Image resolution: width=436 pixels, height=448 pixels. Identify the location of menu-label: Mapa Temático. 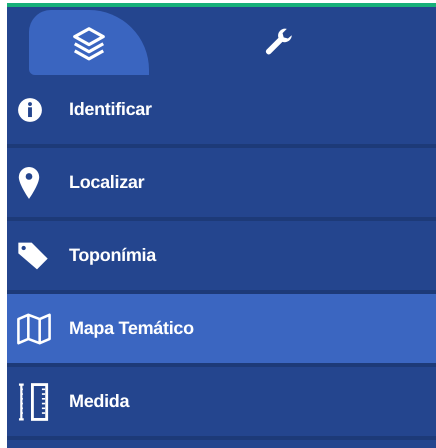
(131, 328).